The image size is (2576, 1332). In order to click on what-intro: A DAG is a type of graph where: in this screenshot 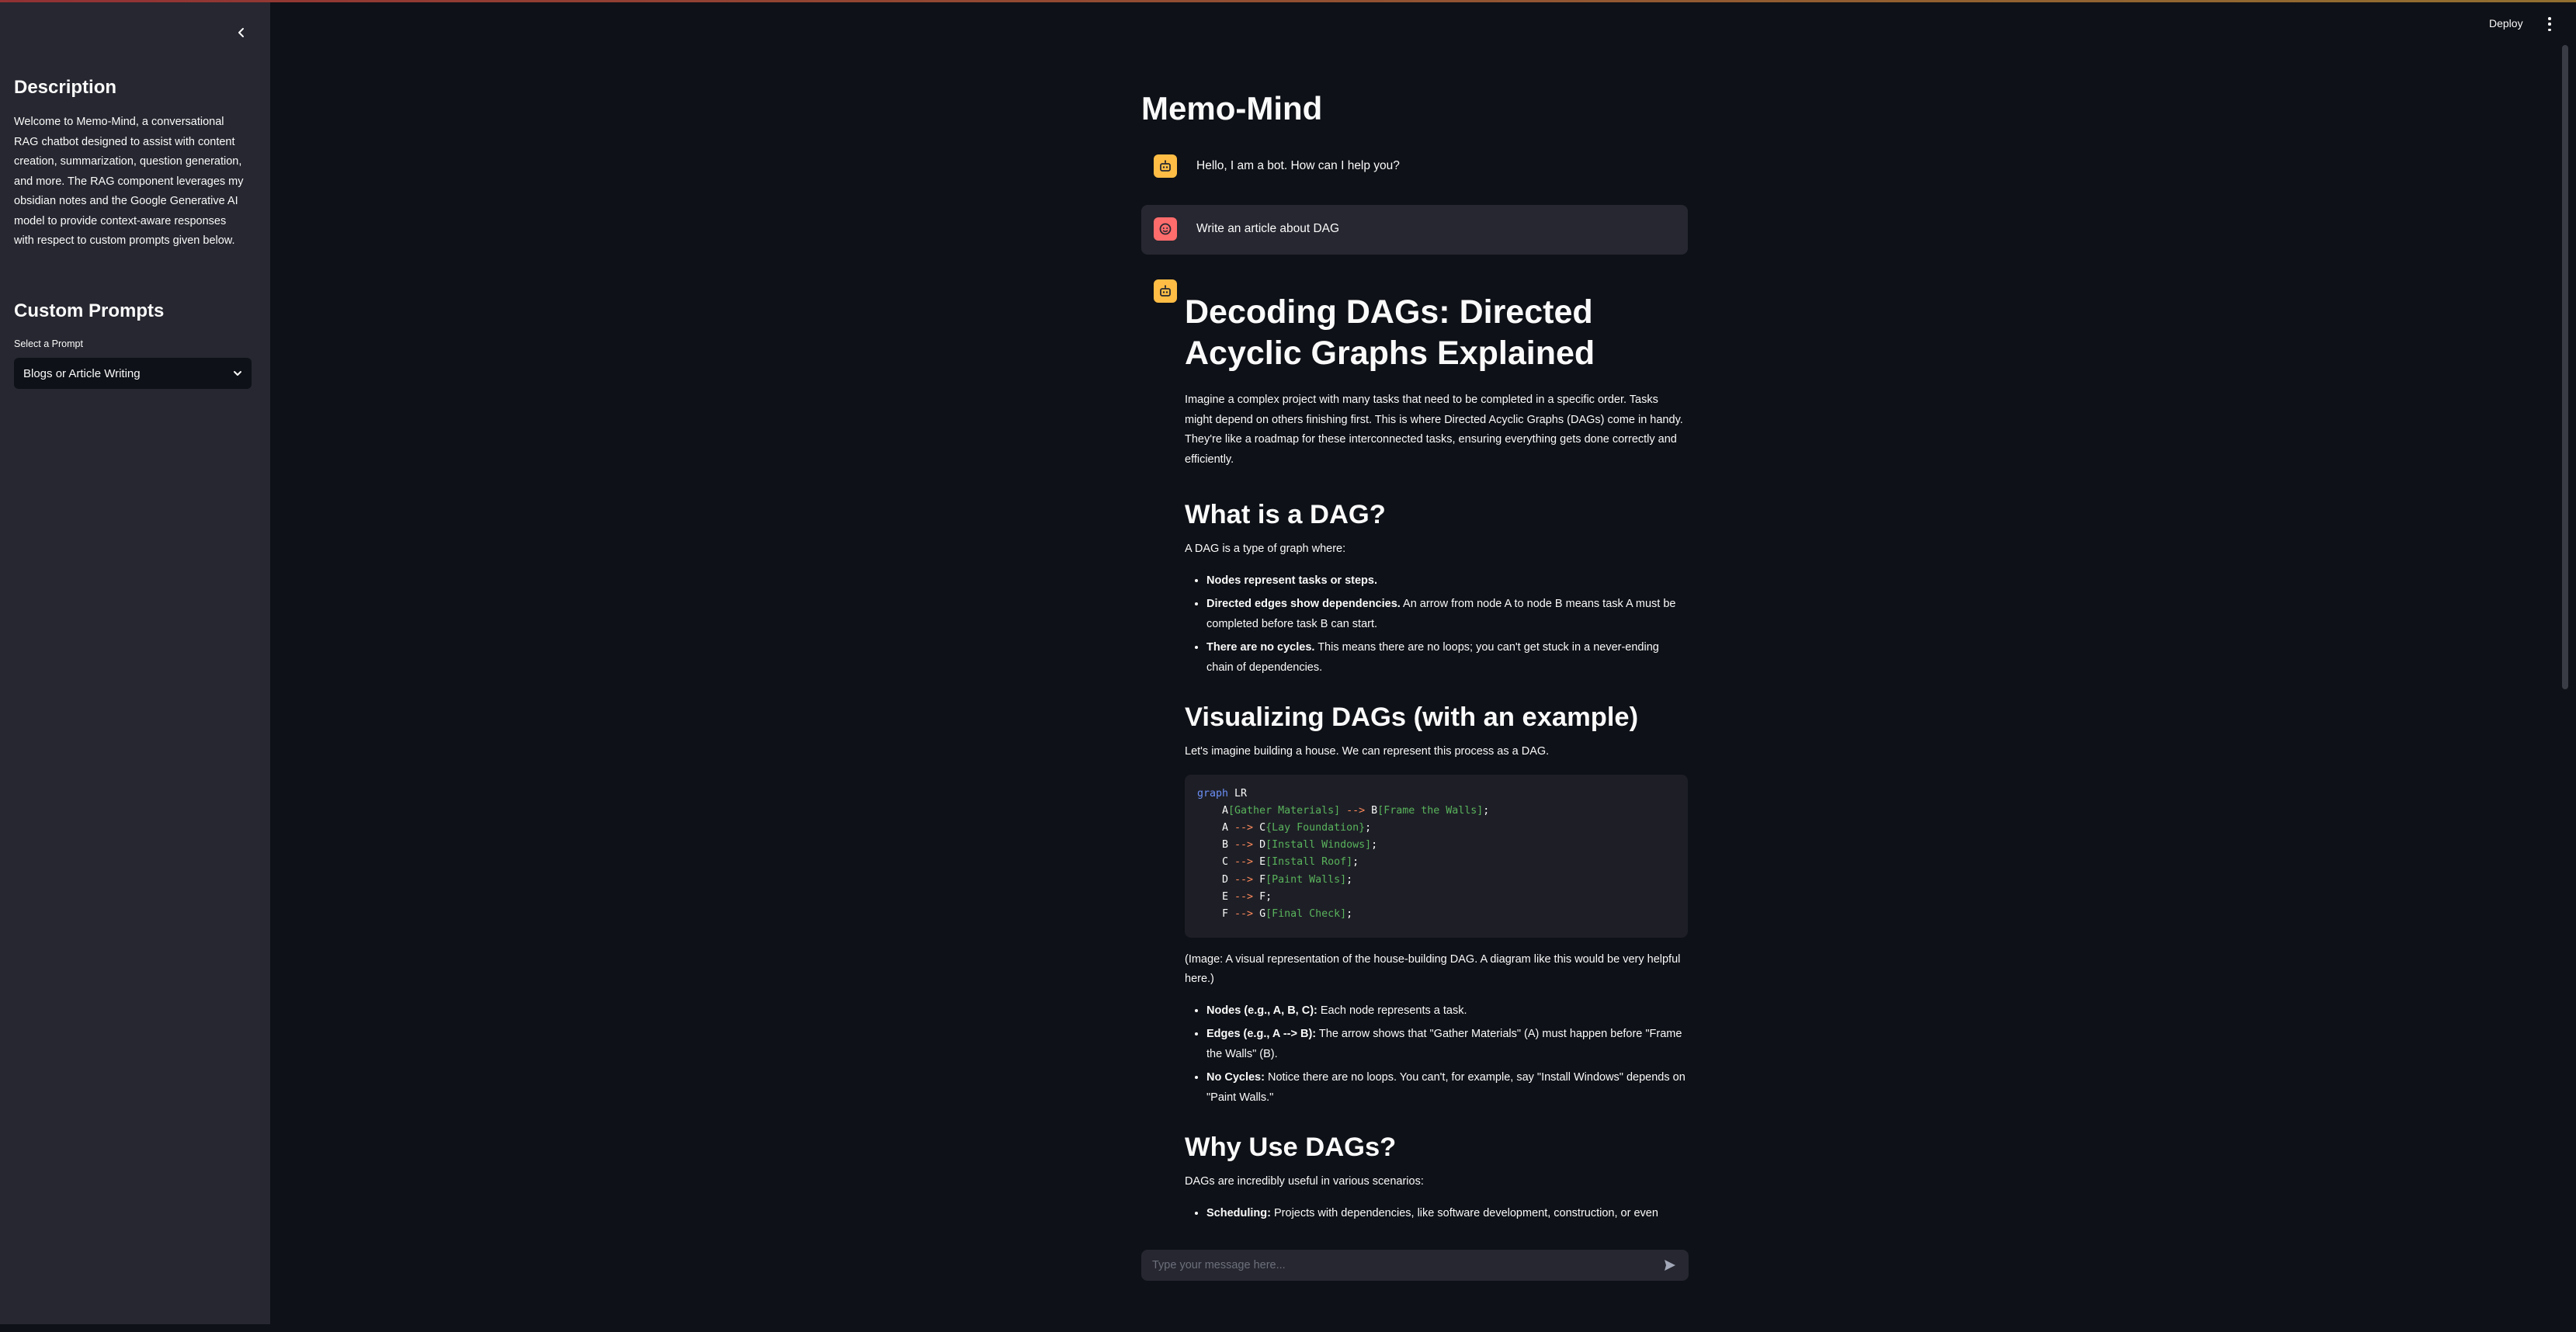, I will do `click(1265, 549)`.